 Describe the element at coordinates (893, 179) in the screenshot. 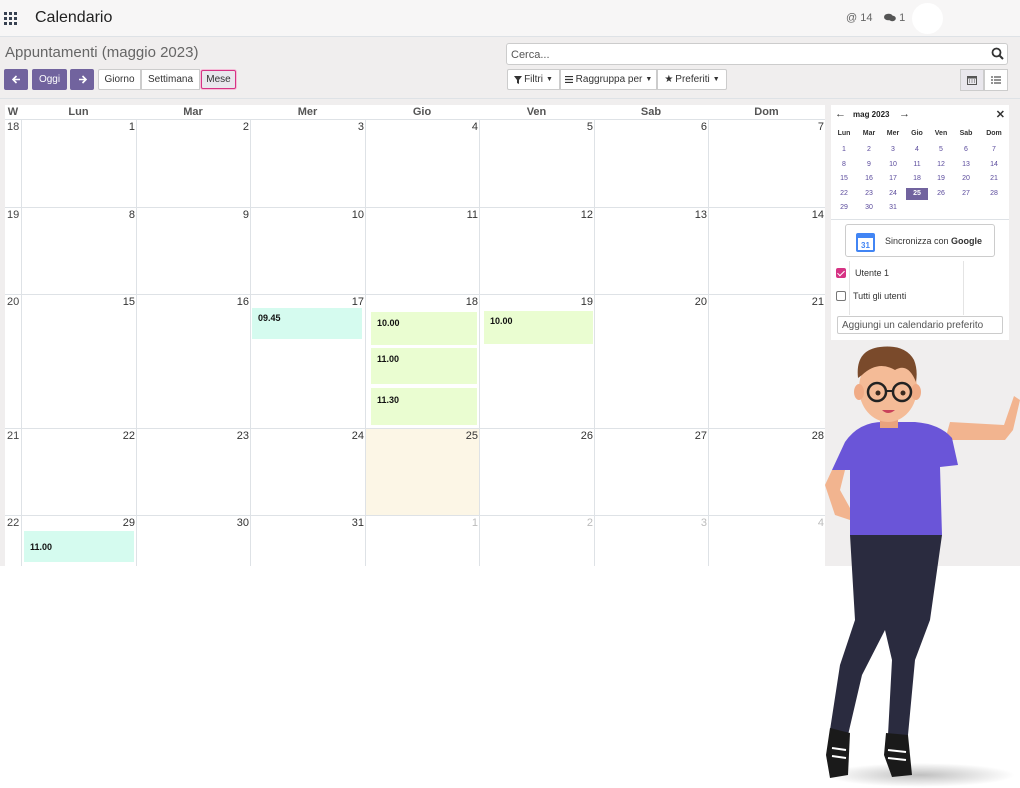

I see `mini-calendar-day: 17` at that location.